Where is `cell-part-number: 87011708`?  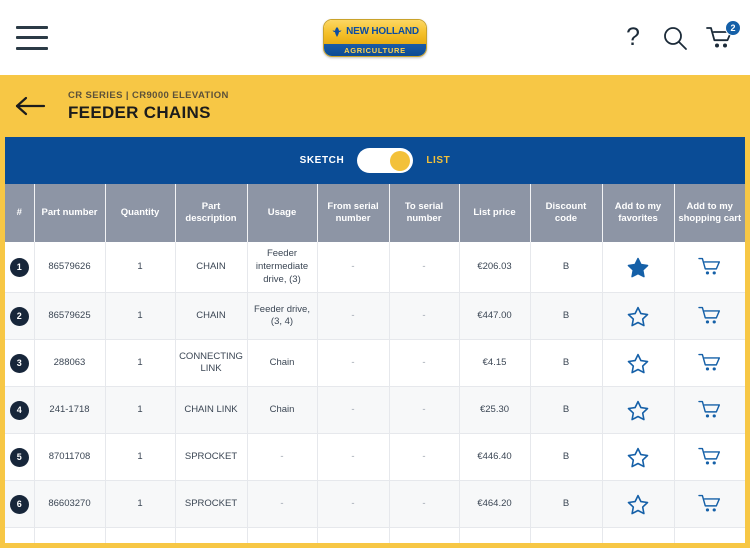 cell-part-number: 87011708 is located at coordinates (70, 457).